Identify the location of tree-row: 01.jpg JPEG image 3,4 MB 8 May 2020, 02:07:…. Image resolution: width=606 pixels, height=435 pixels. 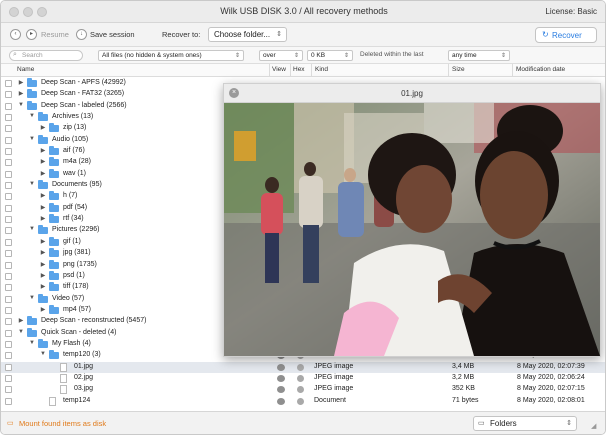
(303, 367).